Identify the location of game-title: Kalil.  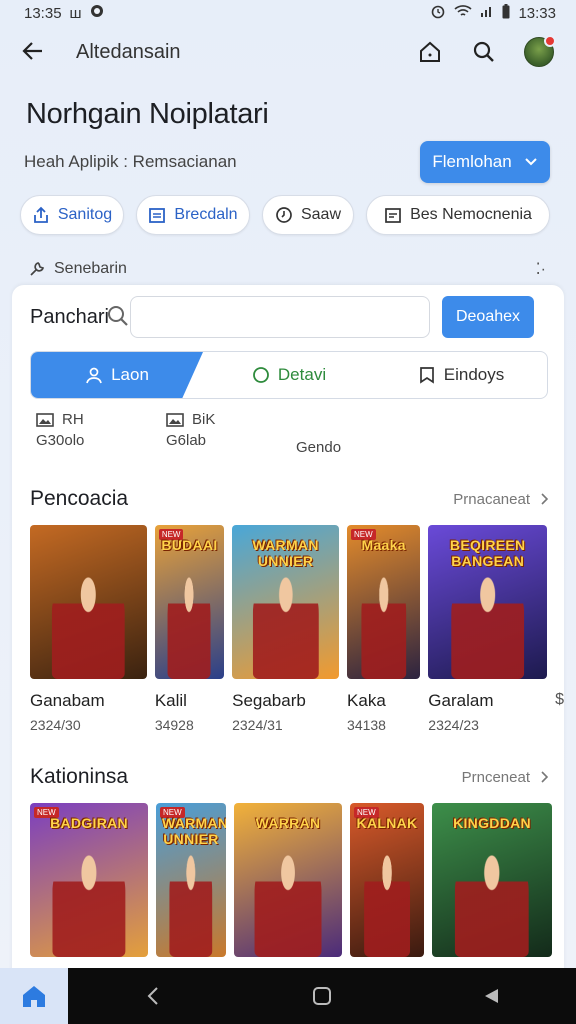
(170, 700).